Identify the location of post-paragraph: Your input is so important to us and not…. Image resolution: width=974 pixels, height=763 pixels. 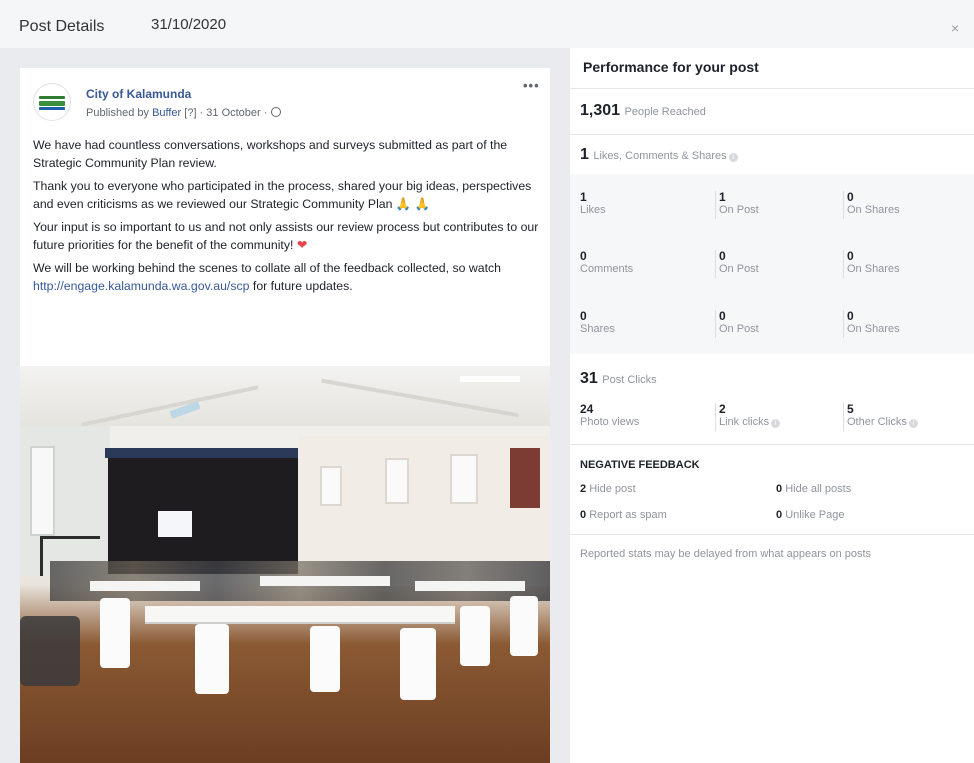
(286, 236).